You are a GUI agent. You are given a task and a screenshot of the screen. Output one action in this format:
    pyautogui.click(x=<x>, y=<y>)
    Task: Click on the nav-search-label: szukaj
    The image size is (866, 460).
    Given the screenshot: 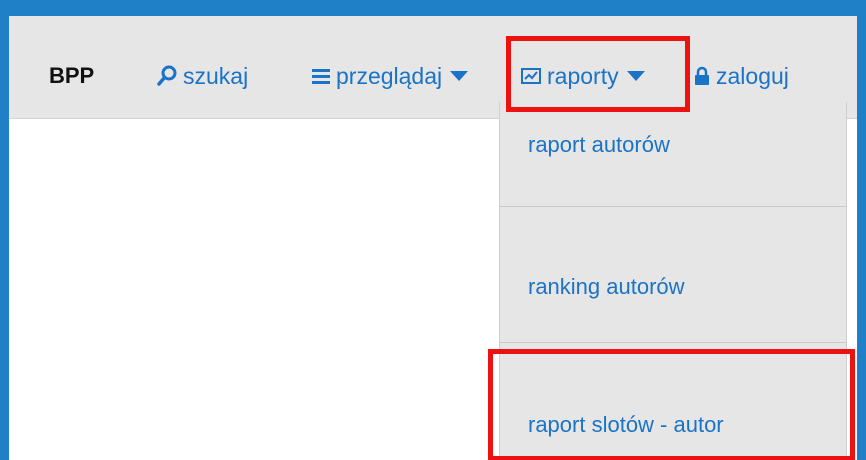 What is the action you would take?
    pyautogui.click(x=216, y=75)
    